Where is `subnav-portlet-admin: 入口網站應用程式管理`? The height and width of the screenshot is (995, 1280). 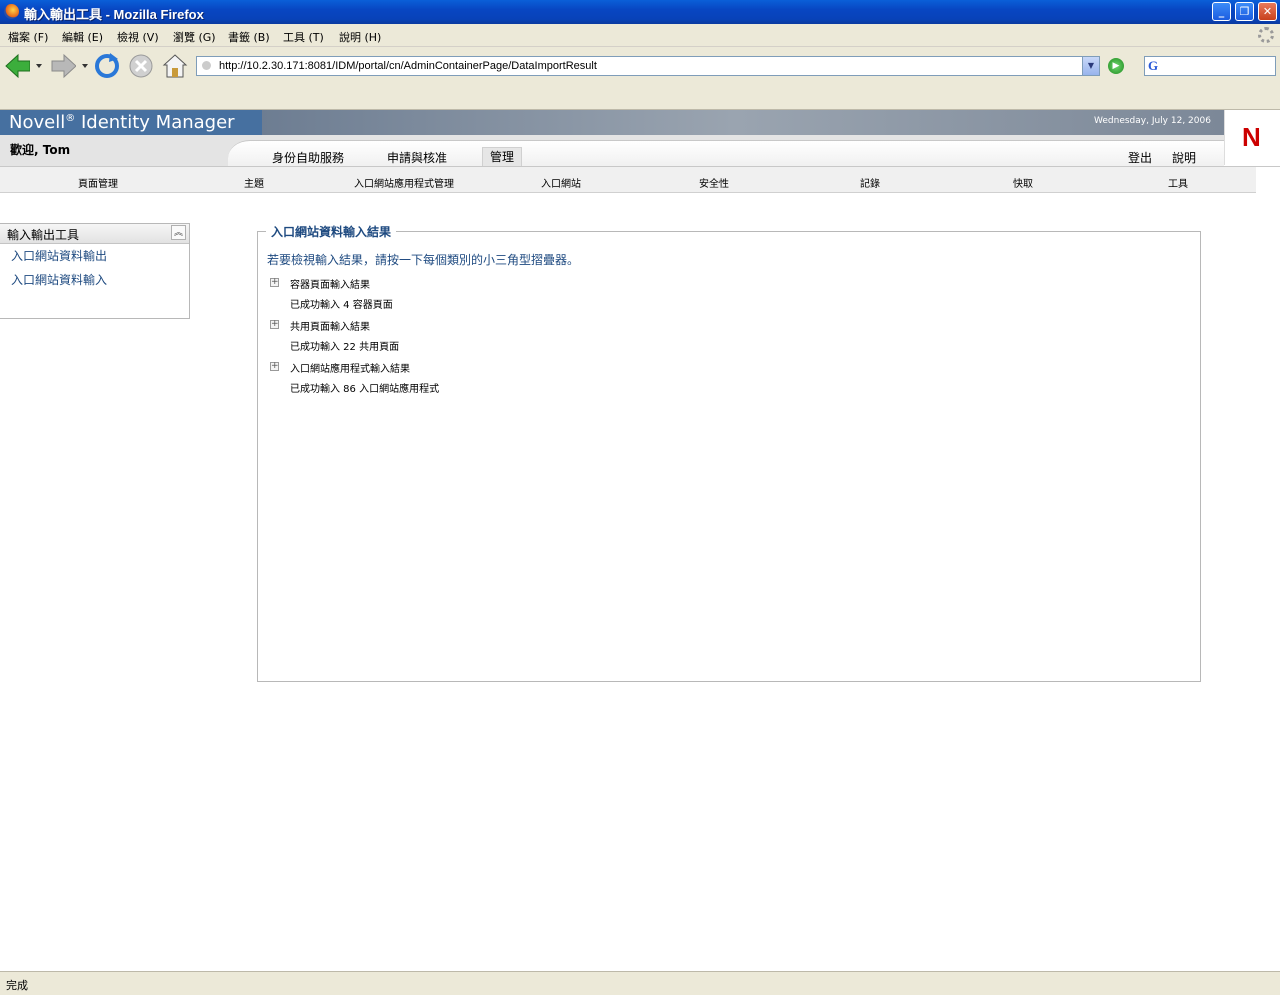 subnav-portlet-admin: 入口網站應用程式管理 is located at coordinates (404, 182).